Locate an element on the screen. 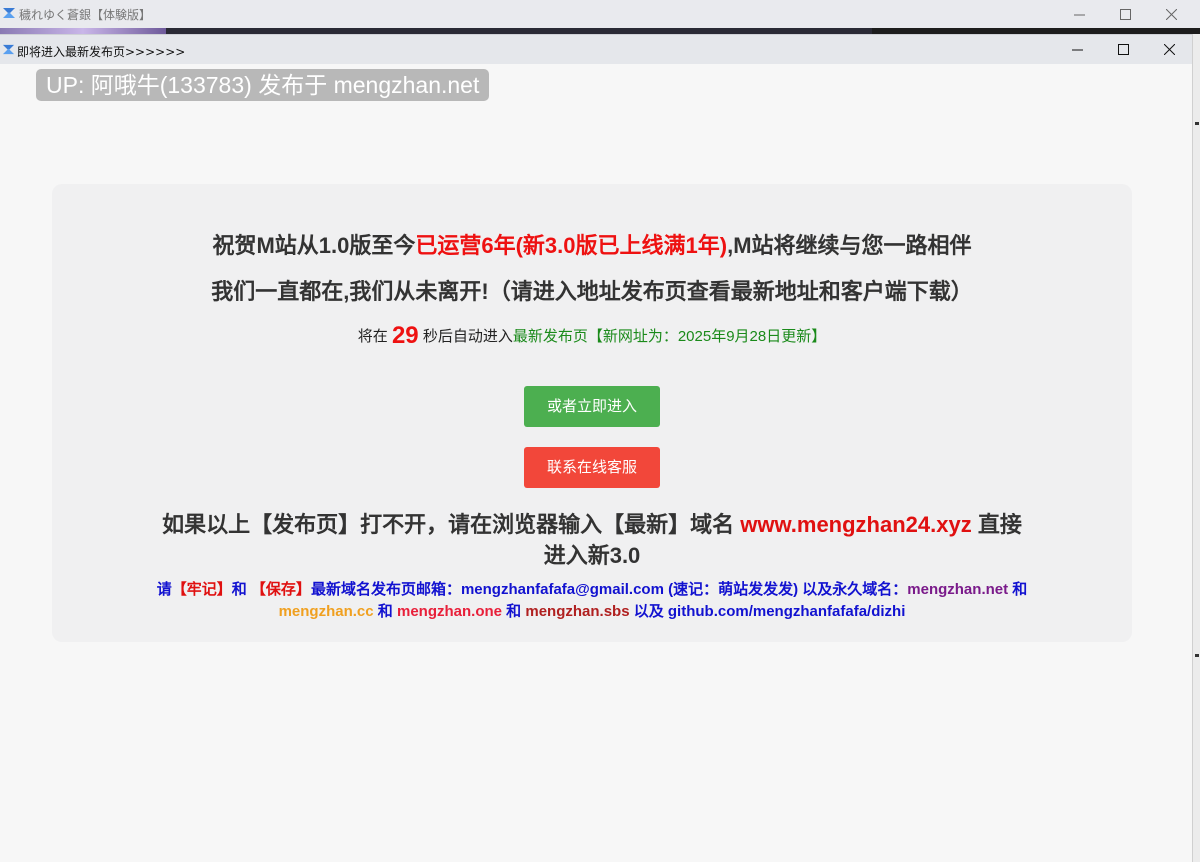 The image size is (1200, 862). stay-heading: 我们一直都在,我们从未离开!（请进入地址发布页查看最新地址和客户端下载） is located at coordinates (592, 291).